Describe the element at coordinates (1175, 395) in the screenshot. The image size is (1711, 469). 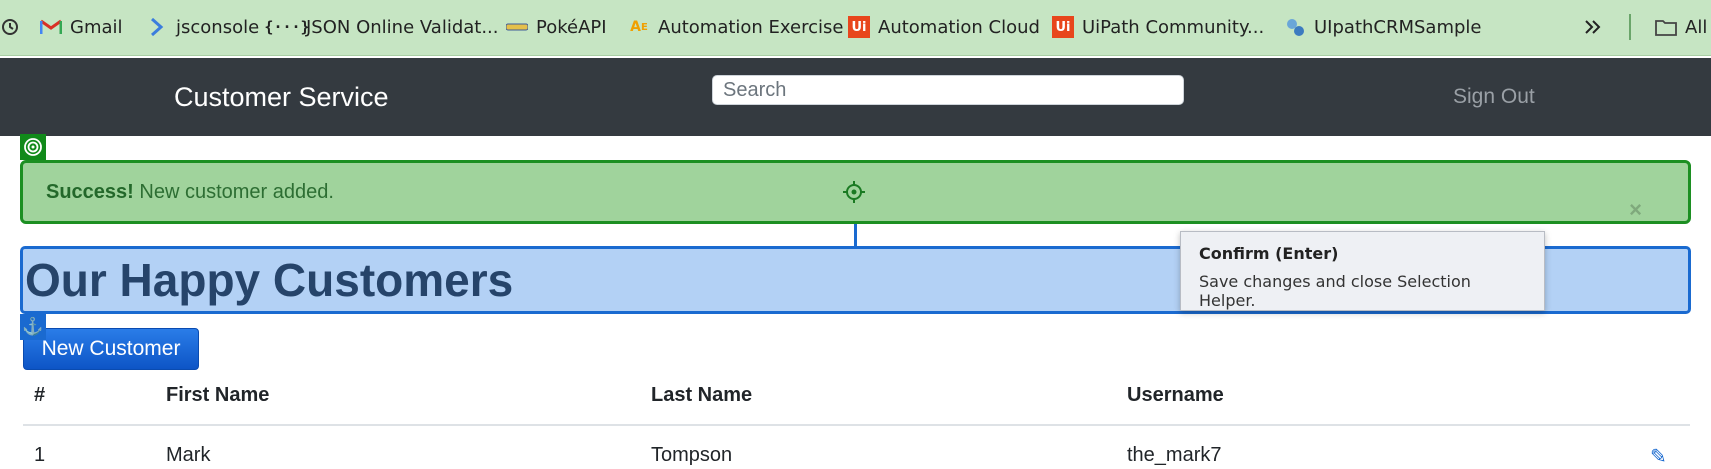
I see `column-header-username: Username` at that location.